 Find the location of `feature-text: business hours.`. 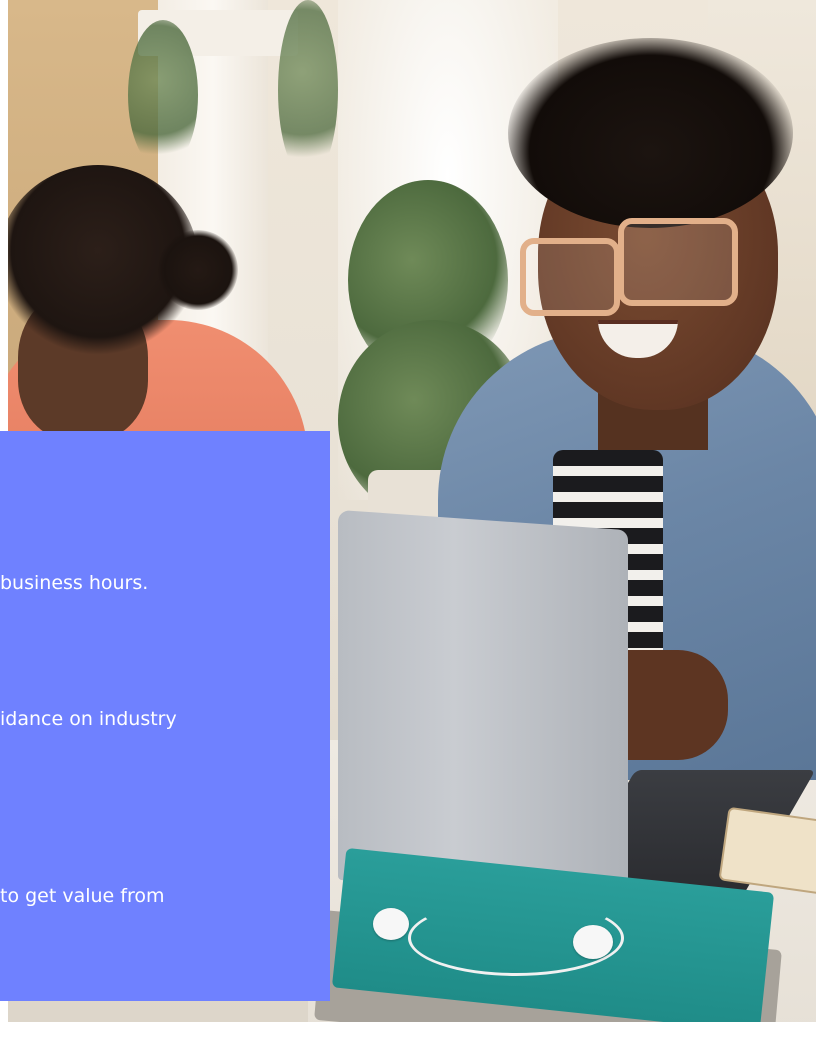

feature-text: business hours. is located at coordinates (74, 583).